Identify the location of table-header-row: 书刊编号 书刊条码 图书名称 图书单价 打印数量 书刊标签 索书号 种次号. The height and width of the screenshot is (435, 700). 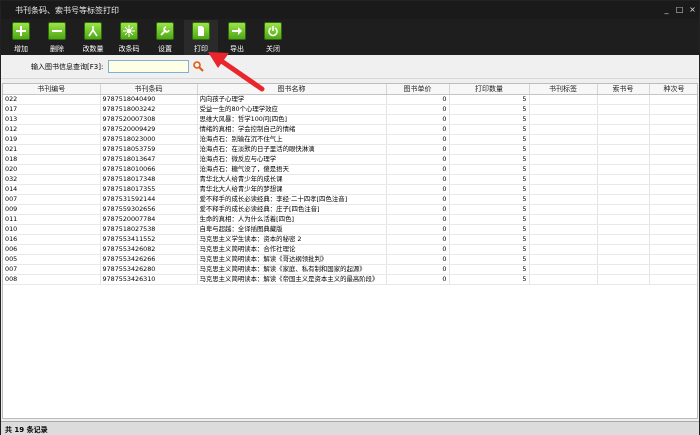
(350, 89).